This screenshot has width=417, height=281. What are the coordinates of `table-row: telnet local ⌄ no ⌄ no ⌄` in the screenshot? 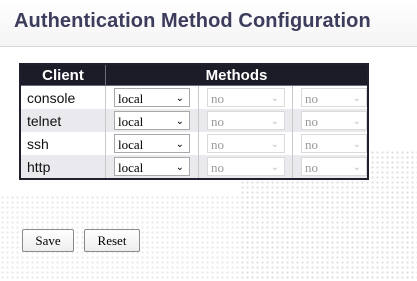 It's located at (194, 120).